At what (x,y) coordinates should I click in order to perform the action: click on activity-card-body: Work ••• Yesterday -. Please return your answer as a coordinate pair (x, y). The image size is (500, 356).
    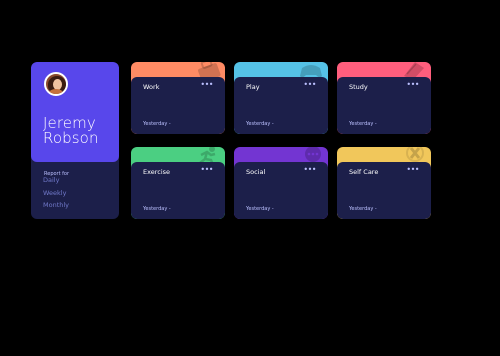
    Looking at the image, I should click on (178, 105).